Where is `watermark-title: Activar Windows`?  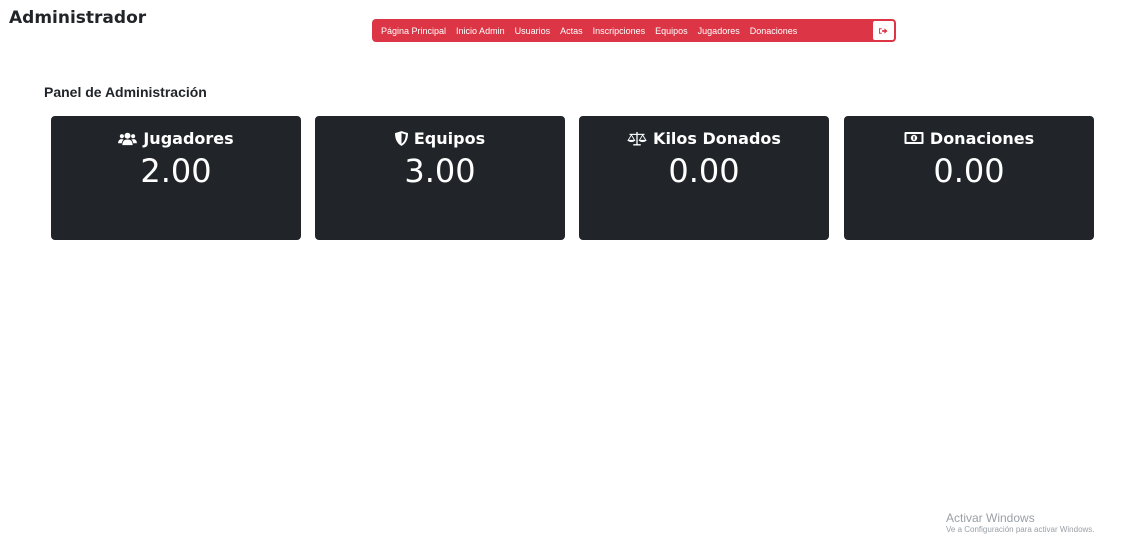 watermark-title: Activar Windows is located at coordinates (990, 518).